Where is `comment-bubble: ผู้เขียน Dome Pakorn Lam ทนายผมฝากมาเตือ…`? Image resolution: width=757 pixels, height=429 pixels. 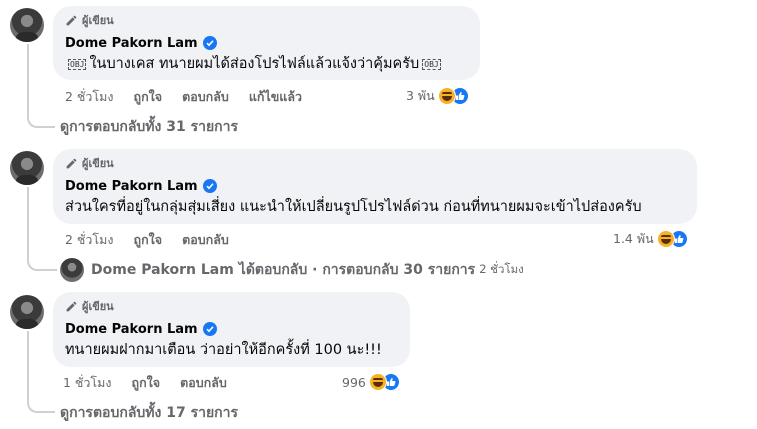 comment-bubble: ผู้เขียน Dome Pakorn Lam ทนายผมฝากมาเตือ… is located at coordinates (231, 329).